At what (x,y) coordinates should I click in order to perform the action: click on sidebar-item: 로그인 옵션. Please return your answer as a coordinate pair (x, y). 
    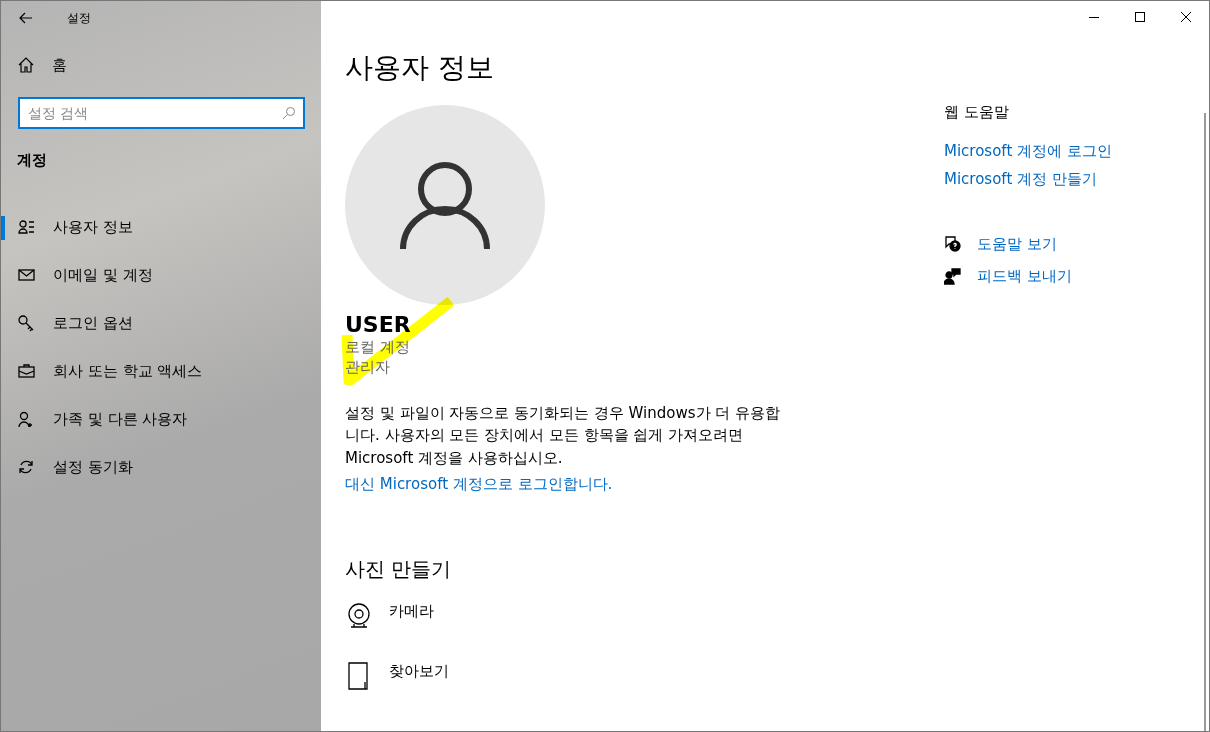
    Looking at the image, I should click on (161, 323).